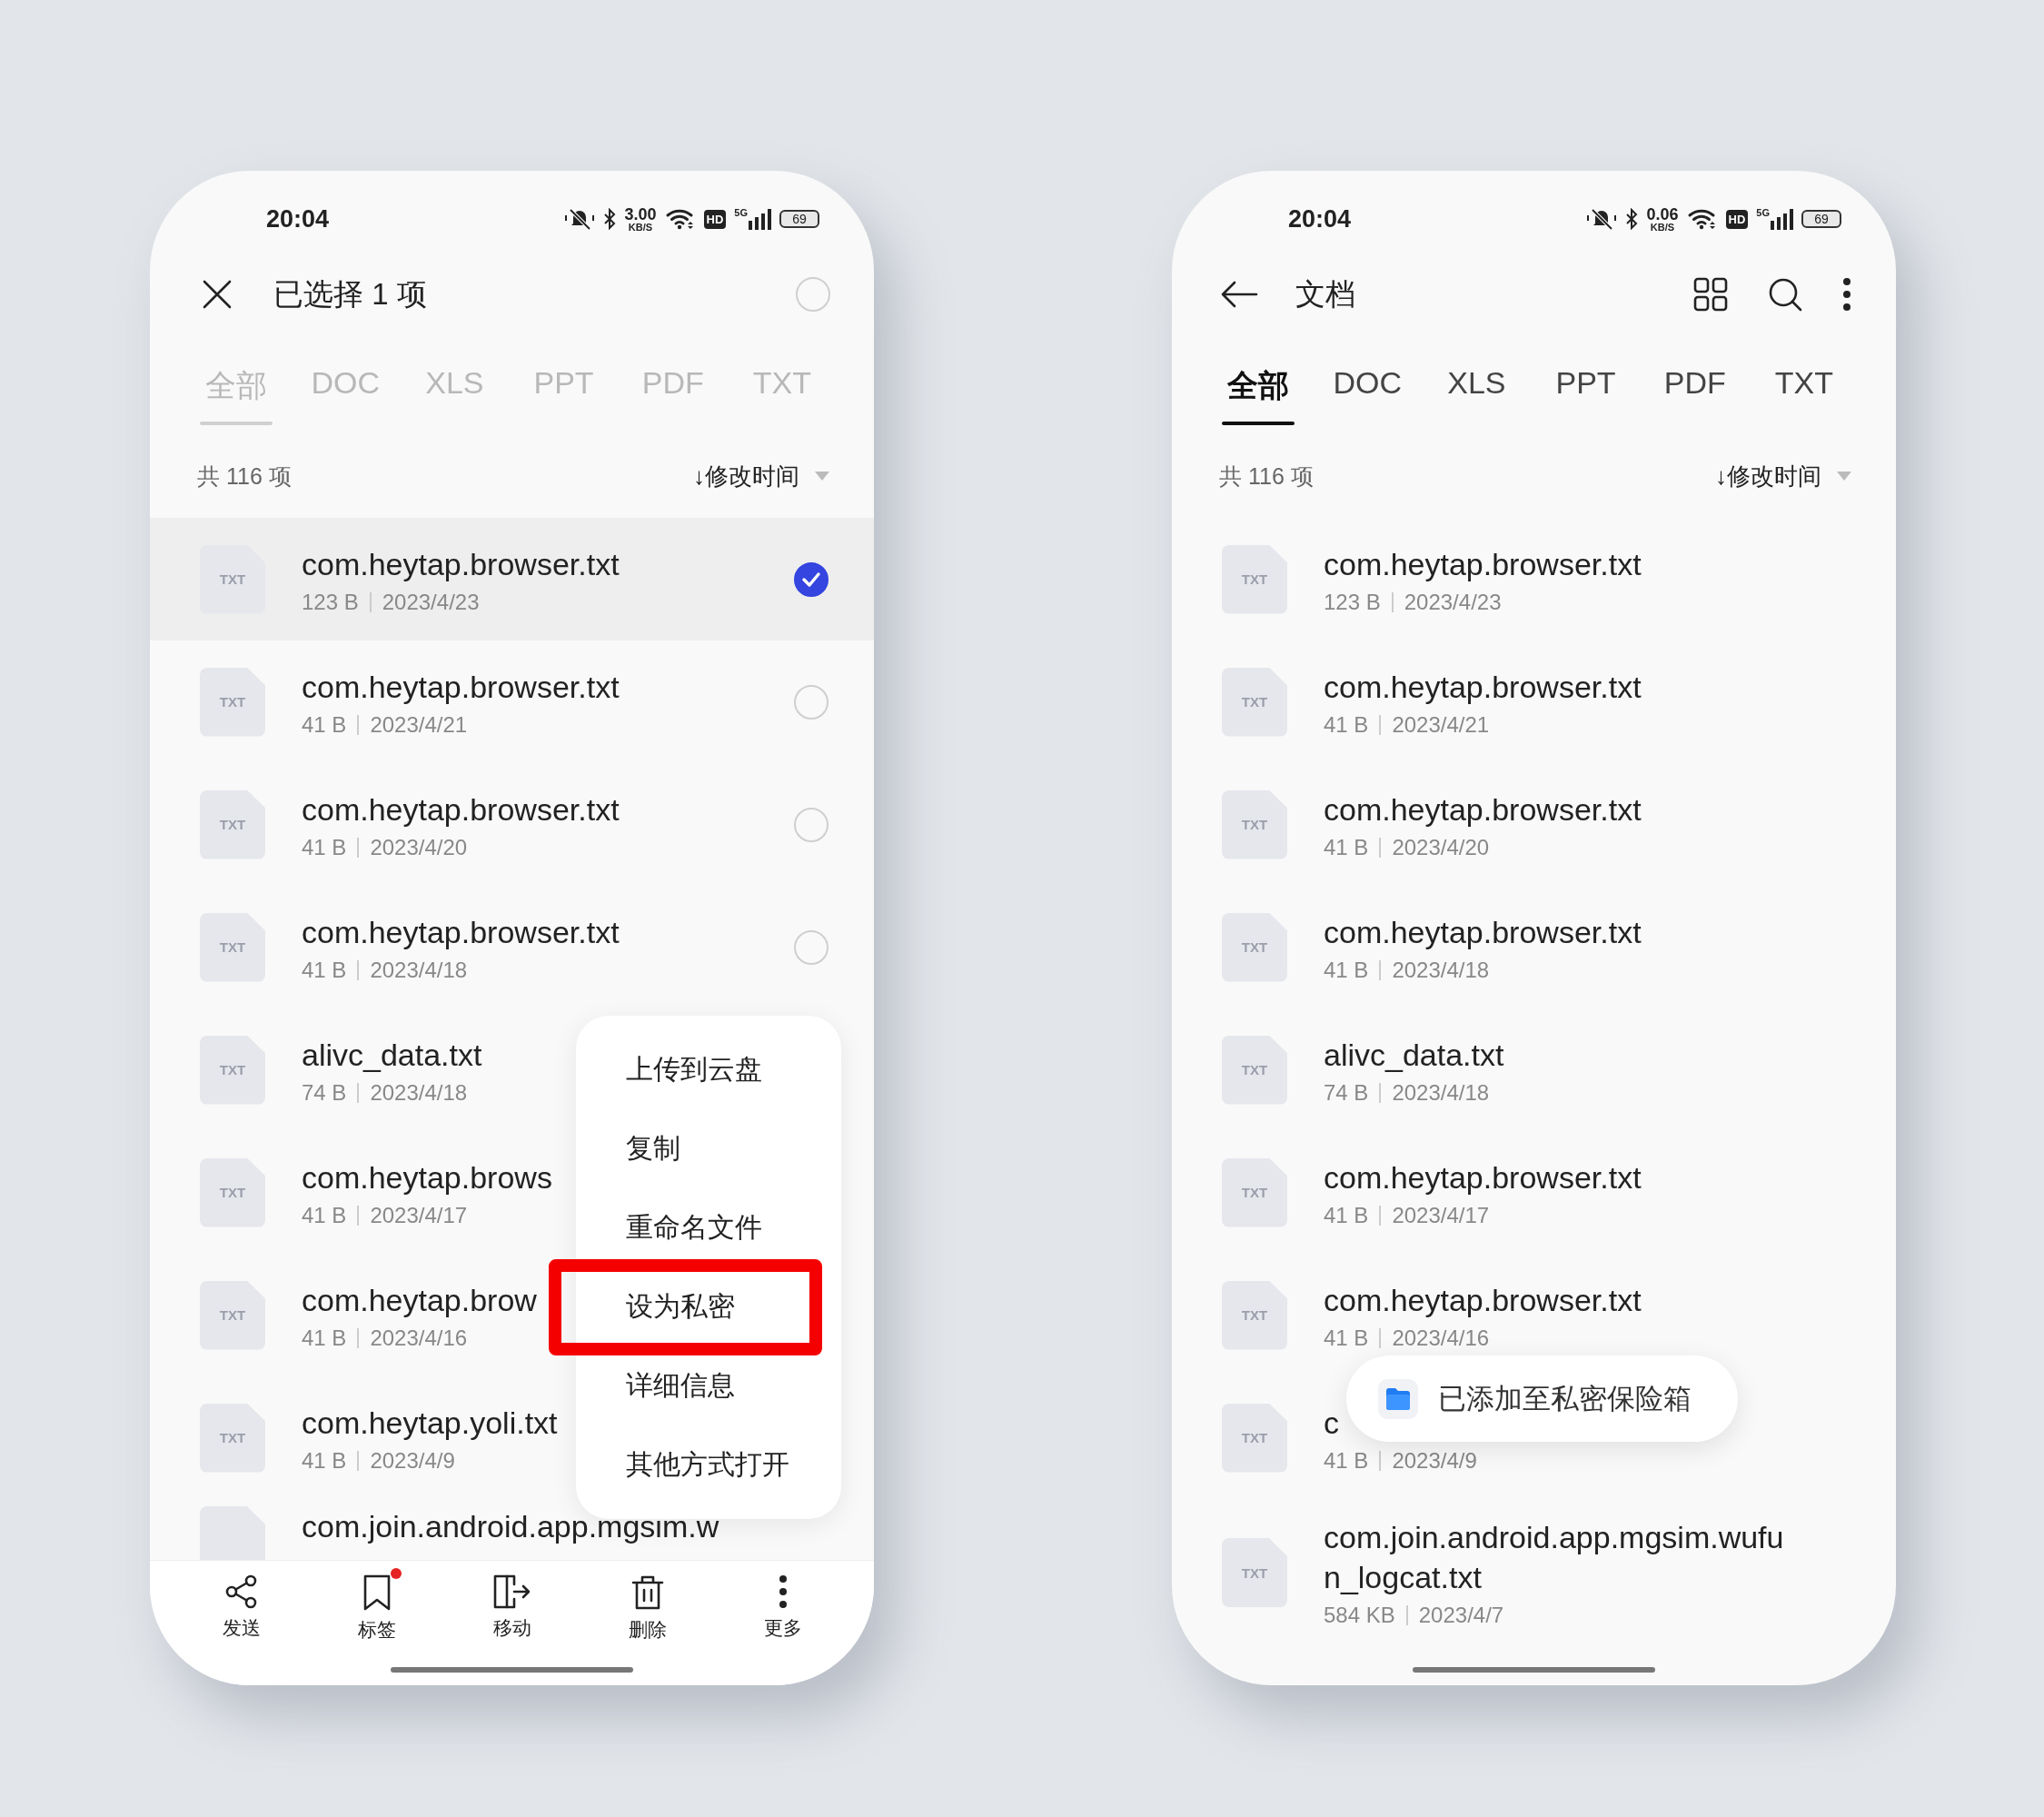  I want to click on wifi-icon, so click(680, 219).